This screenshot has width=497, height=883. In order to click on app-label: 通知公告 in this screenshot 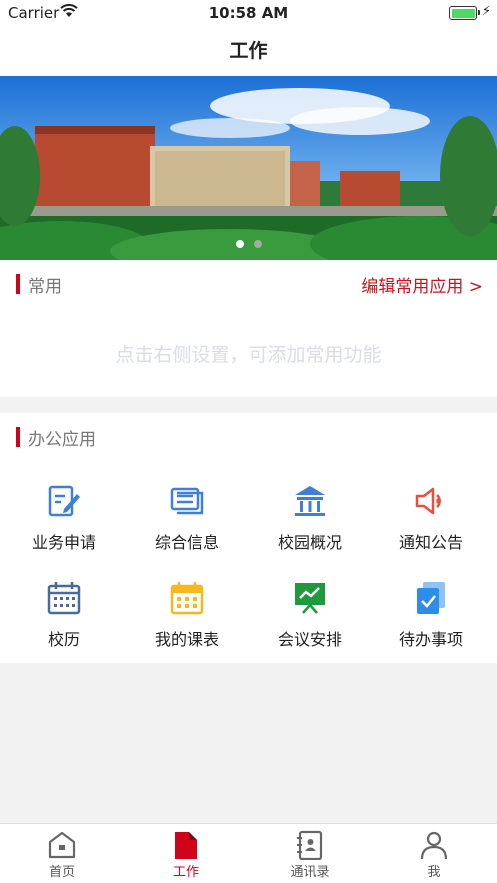, I will do `click(430, 542)`.